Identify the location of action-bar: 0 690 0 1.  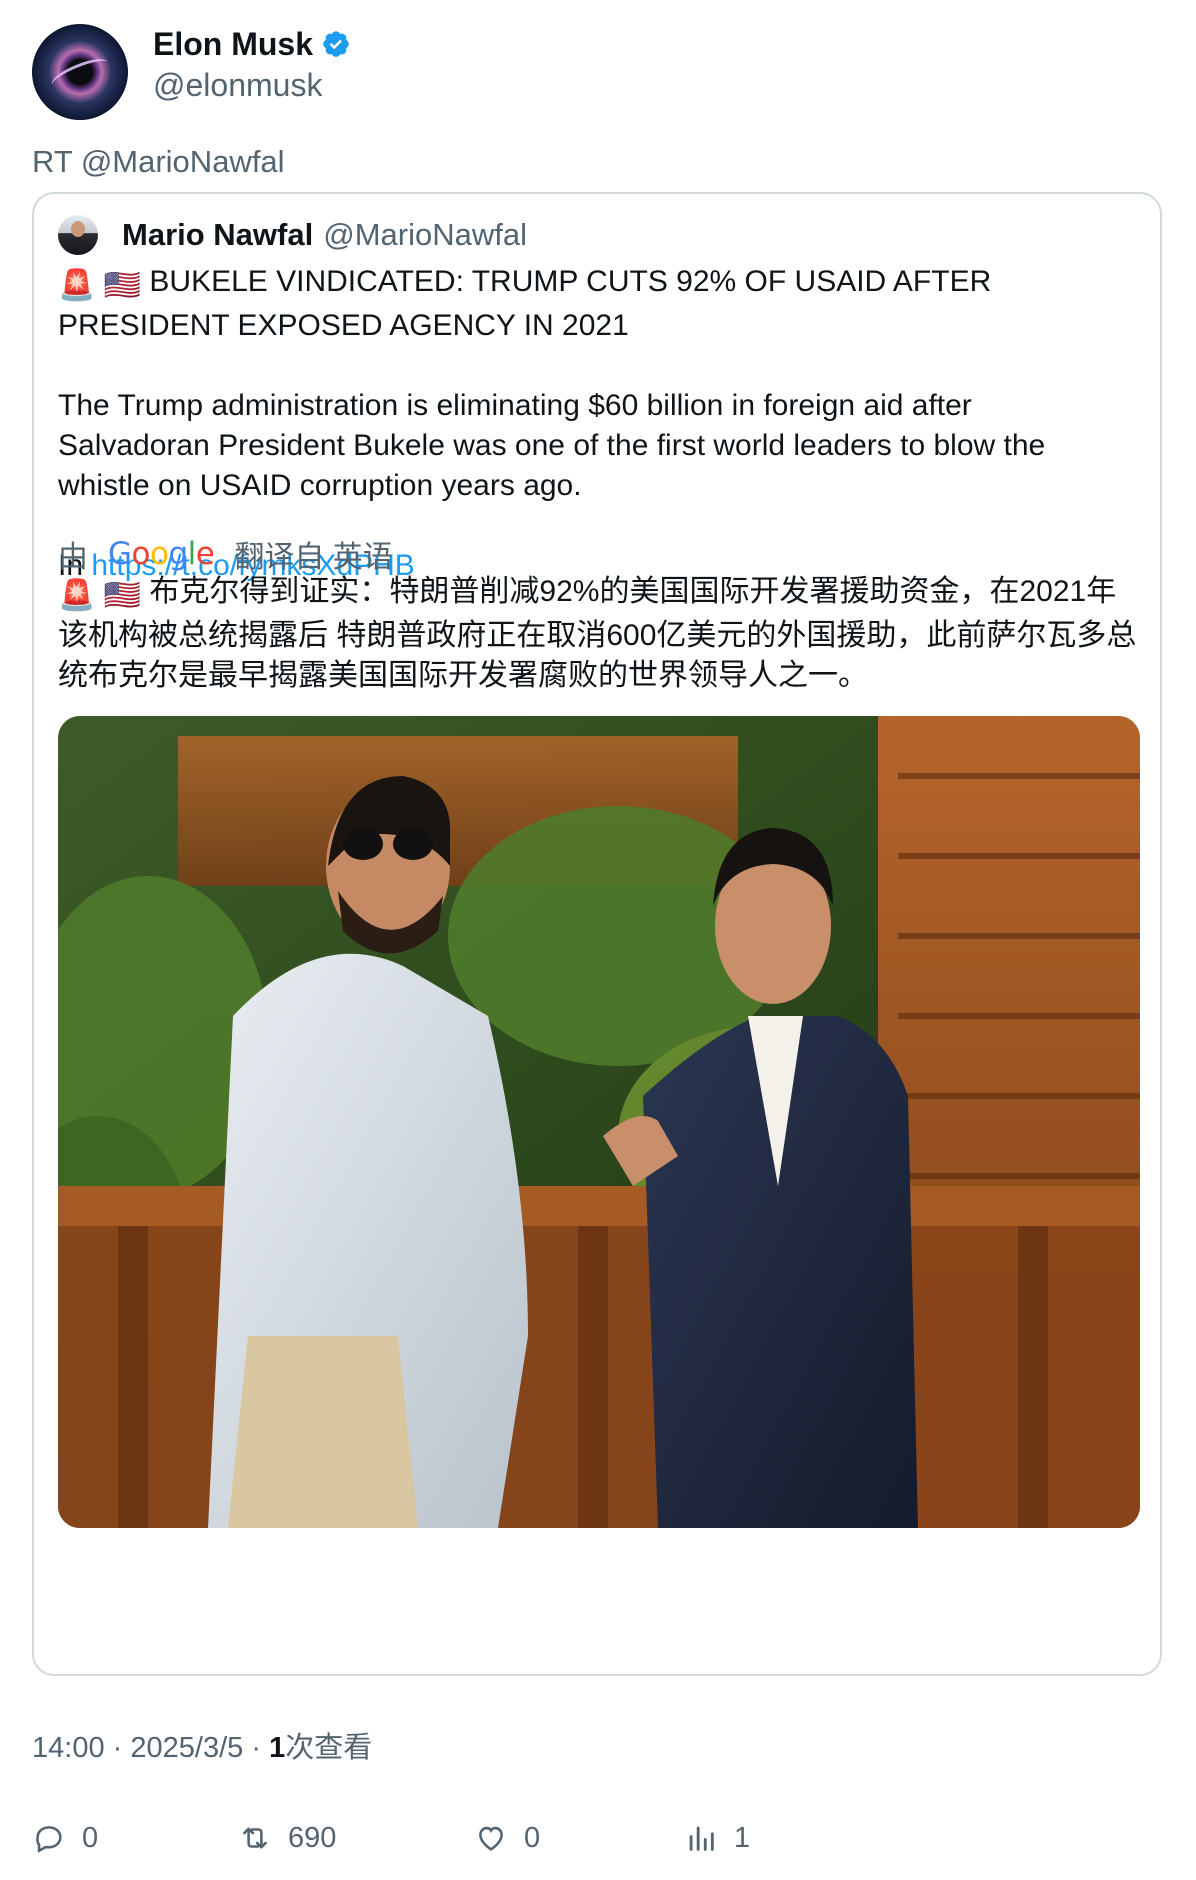
(597, 1838).